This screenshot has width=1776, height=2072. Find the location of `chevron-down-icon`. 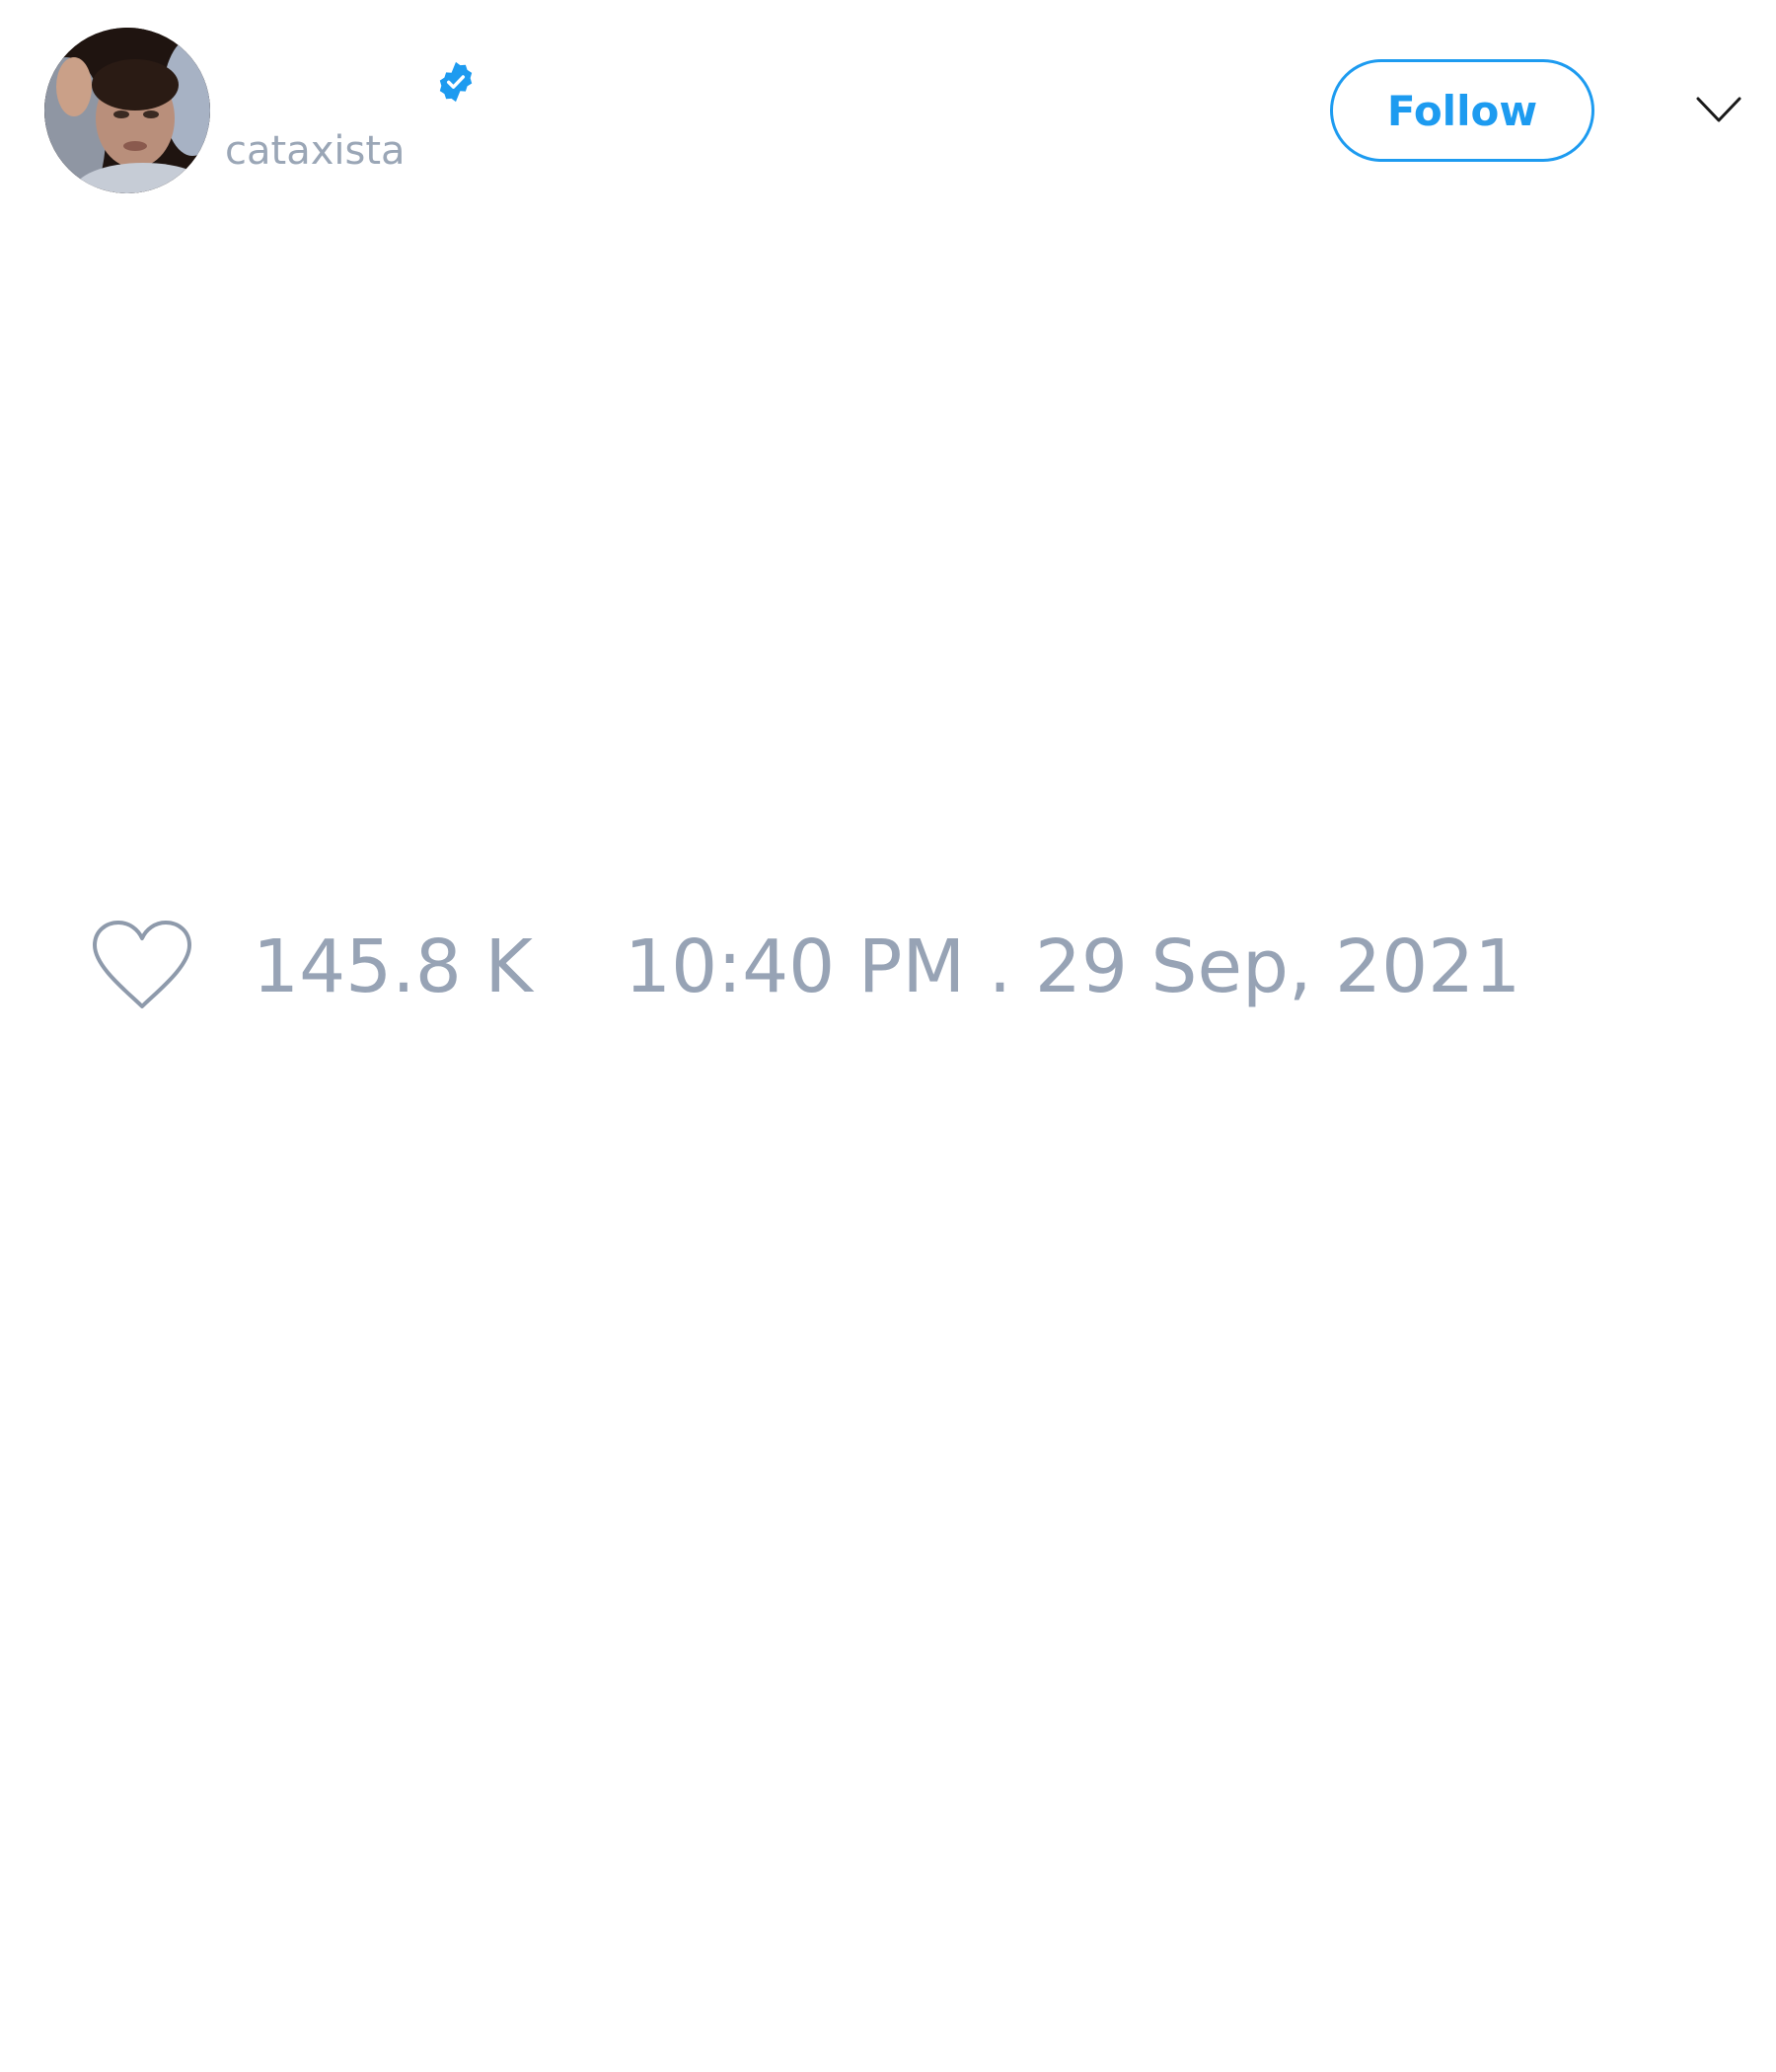

chevron-down-icon is located at coordinates (1719, 110).